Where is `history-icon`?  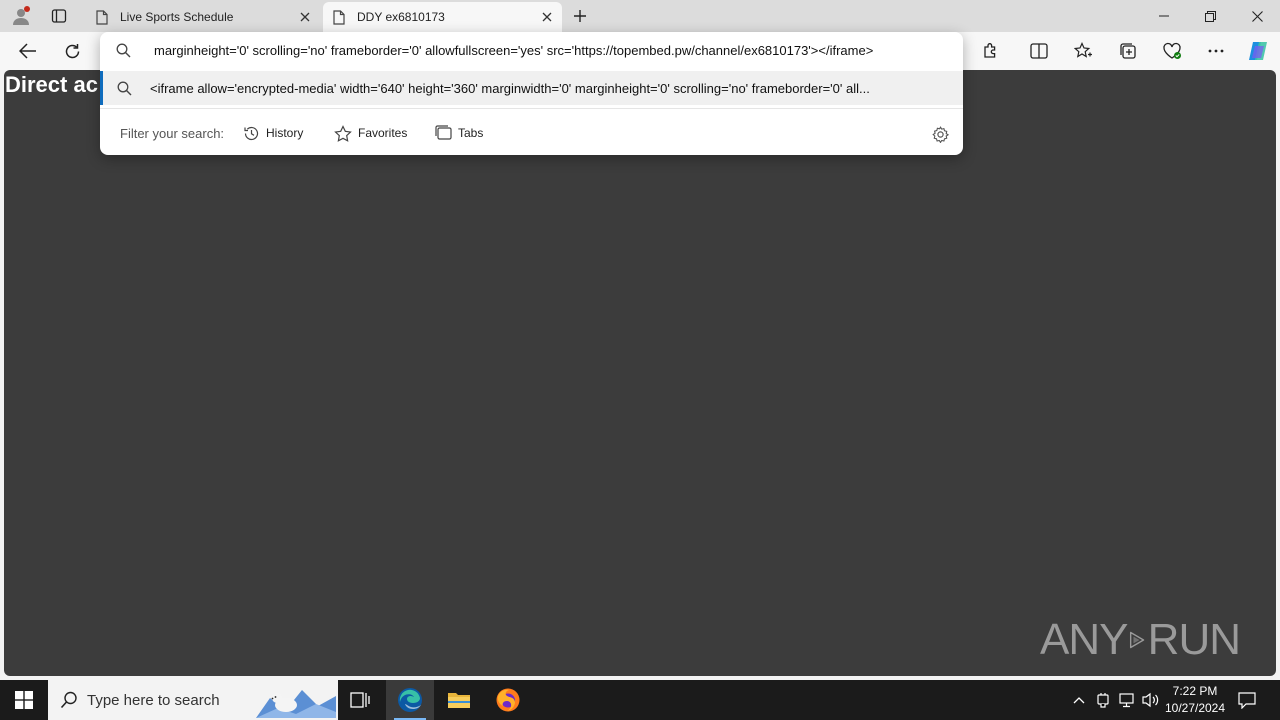 history-icon is located at coordinates (251, 133).